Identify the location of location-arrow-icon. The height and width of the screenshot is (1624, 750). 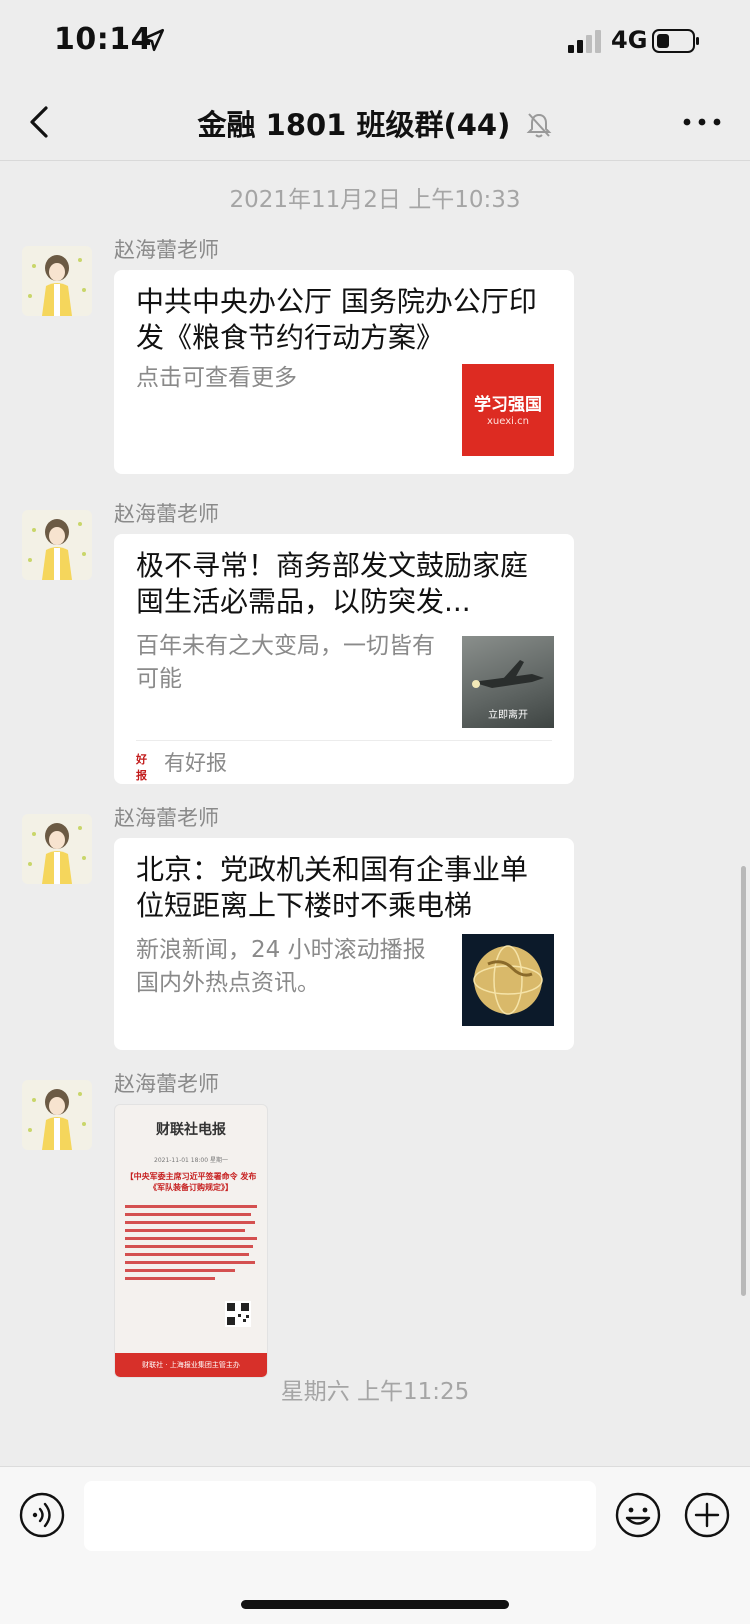
(153, 40).